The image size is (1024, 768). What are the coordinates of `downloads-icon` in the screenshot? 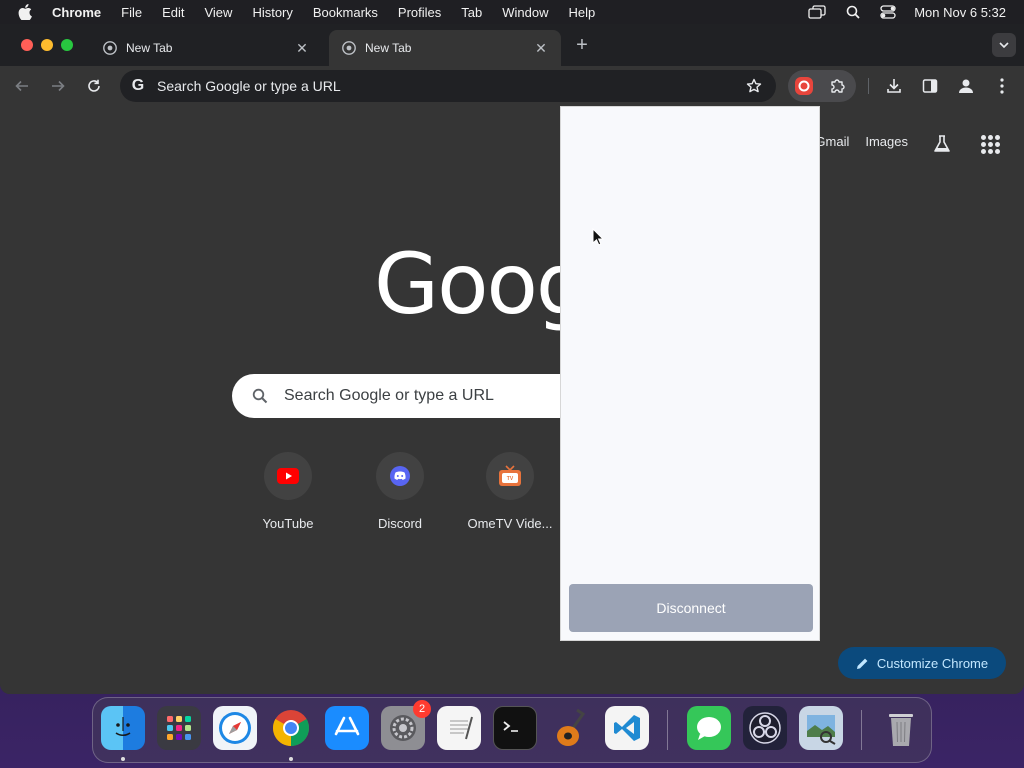 It's located at (894, 86).